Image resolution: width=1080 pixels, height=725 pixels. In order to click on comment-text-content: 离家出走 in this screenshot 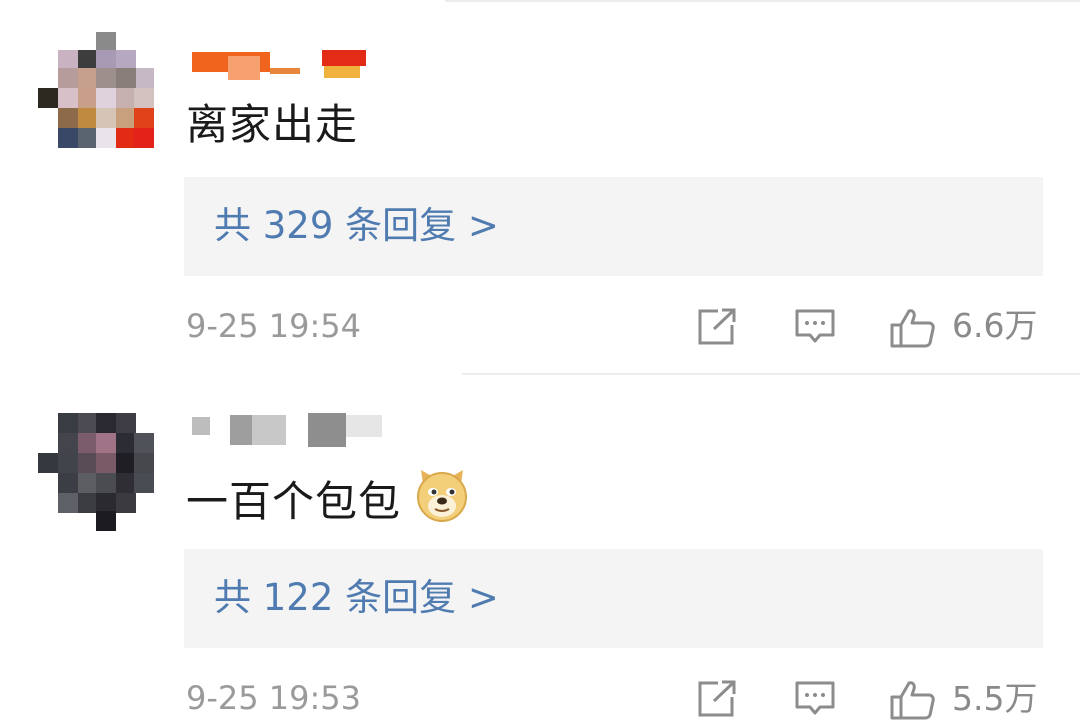, I will do `click(272, 124)`.